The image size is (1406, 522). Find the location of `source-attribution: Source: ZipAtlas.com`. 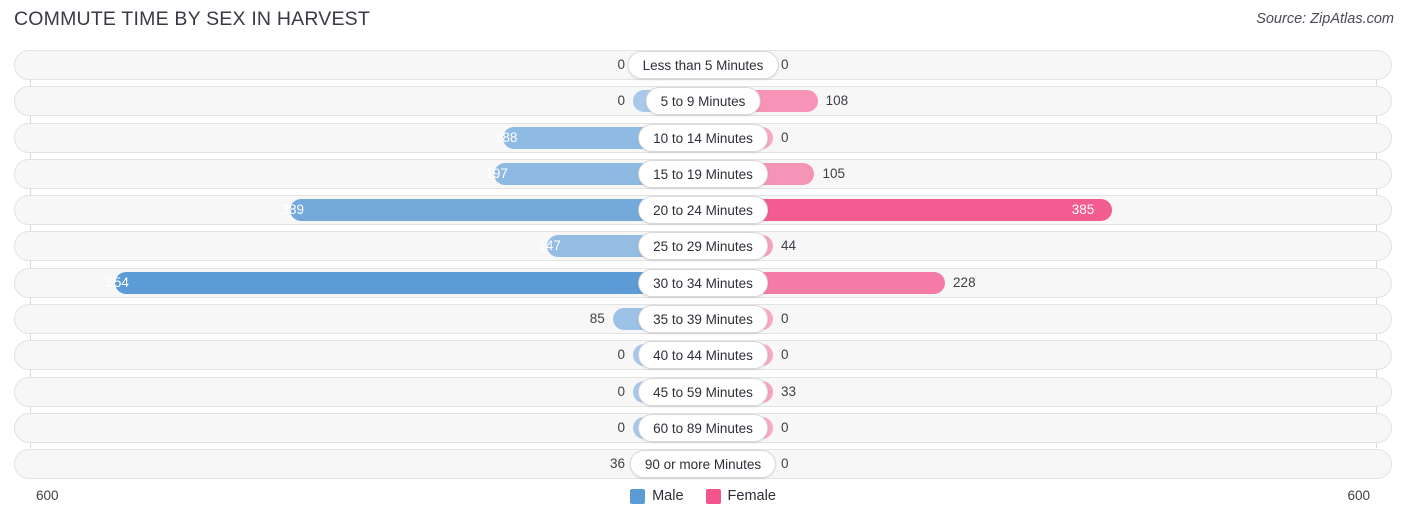

source-attribution: Source: ZipAtlas.com is located at coordinates (1325, 19).